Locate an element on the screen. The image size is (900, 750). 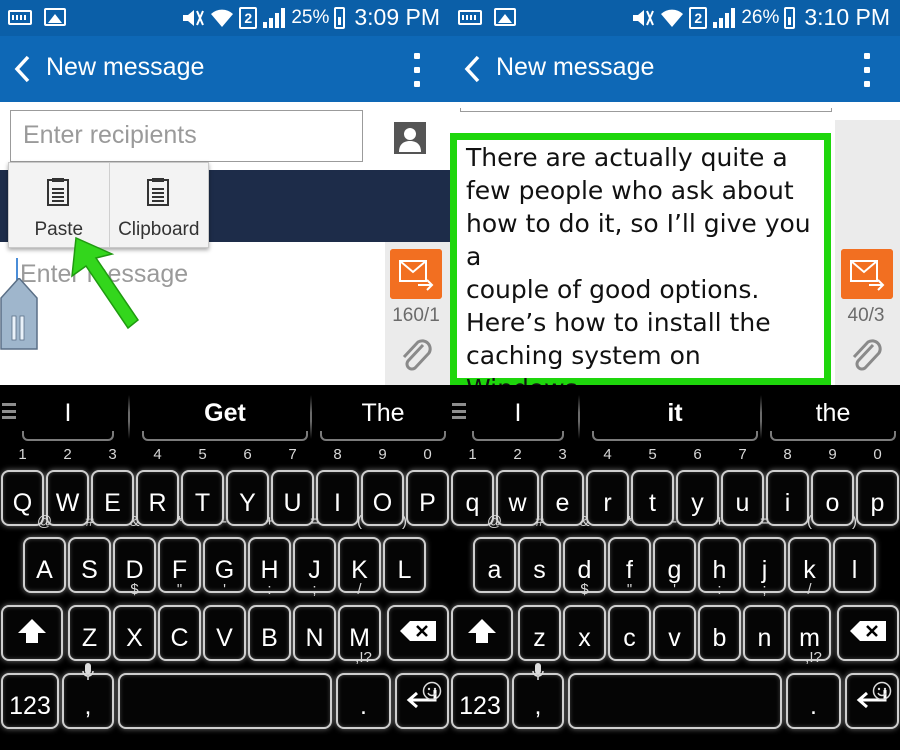
key-hint: & is located at coordinates (134, 521).